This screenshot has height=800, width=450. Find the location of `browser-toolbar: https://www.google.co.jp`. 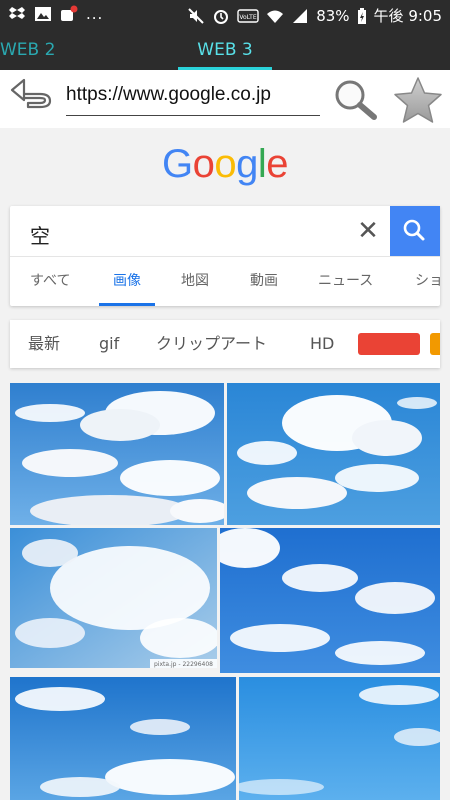

browser-toolbar: https://www.google.co.jp is located at coordinates (225, 99).